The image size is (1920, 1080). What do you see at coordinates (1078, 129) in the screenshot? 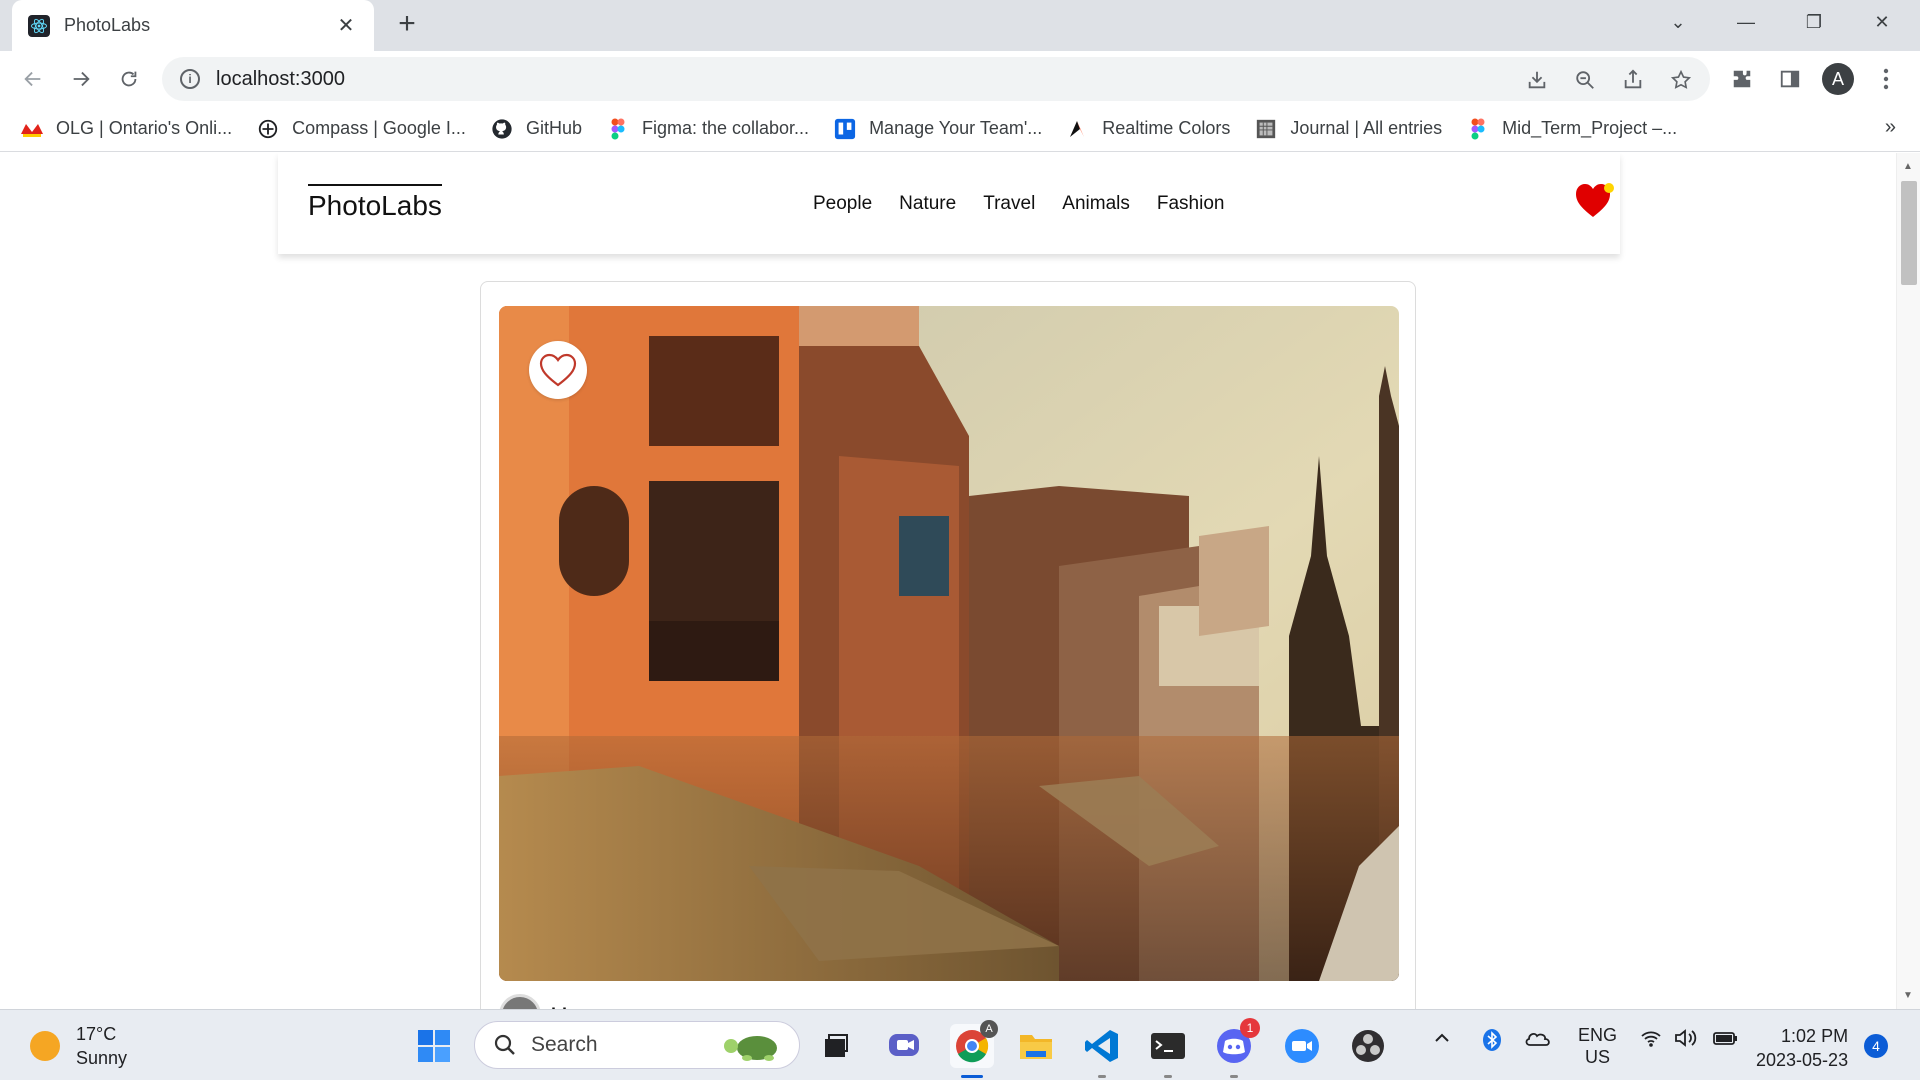
I see `realtime-colors-icon` at bounding box center [1078, 129].